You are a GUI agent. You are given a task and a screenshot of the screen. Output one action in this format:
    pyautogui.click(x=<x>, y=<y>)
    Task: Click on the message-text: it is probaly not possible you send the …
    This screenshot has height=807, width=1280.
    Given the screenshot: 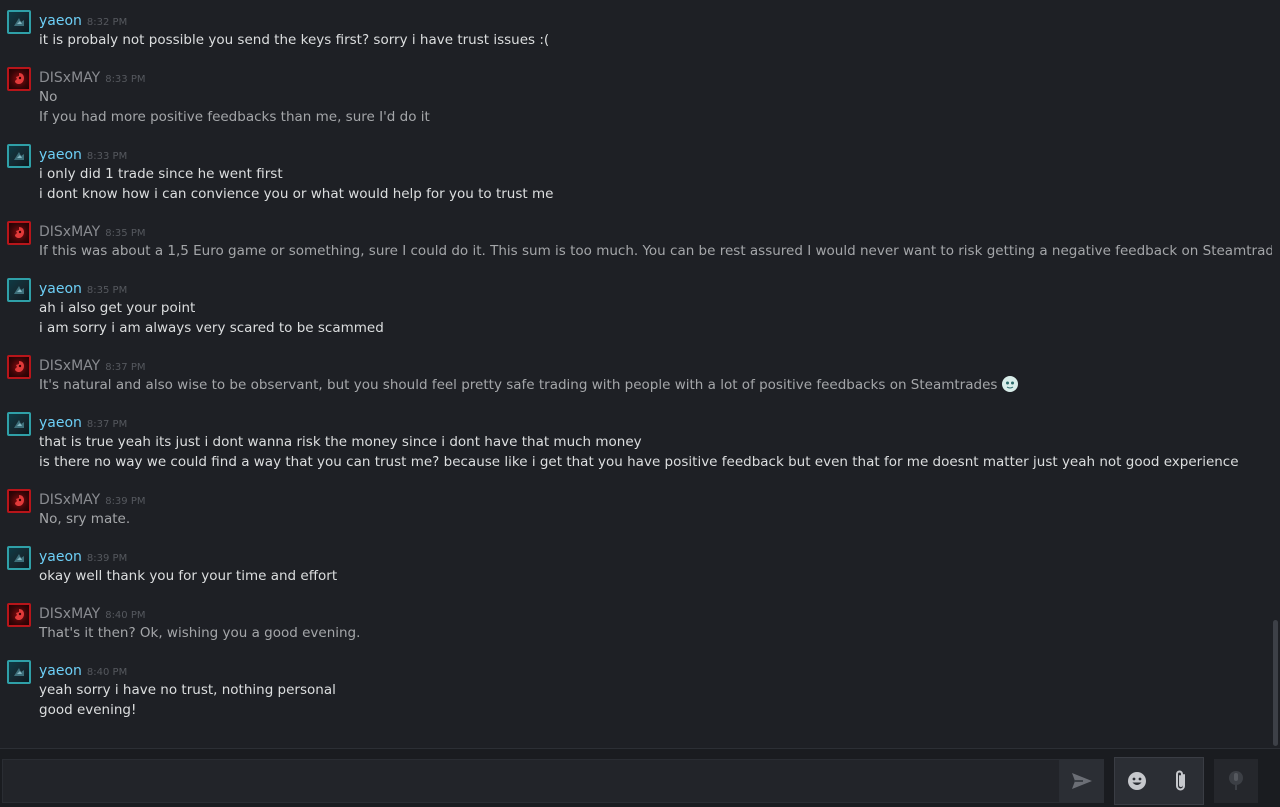 What is the action you would take?
    pyautogui.click(x=655, y=40)
    